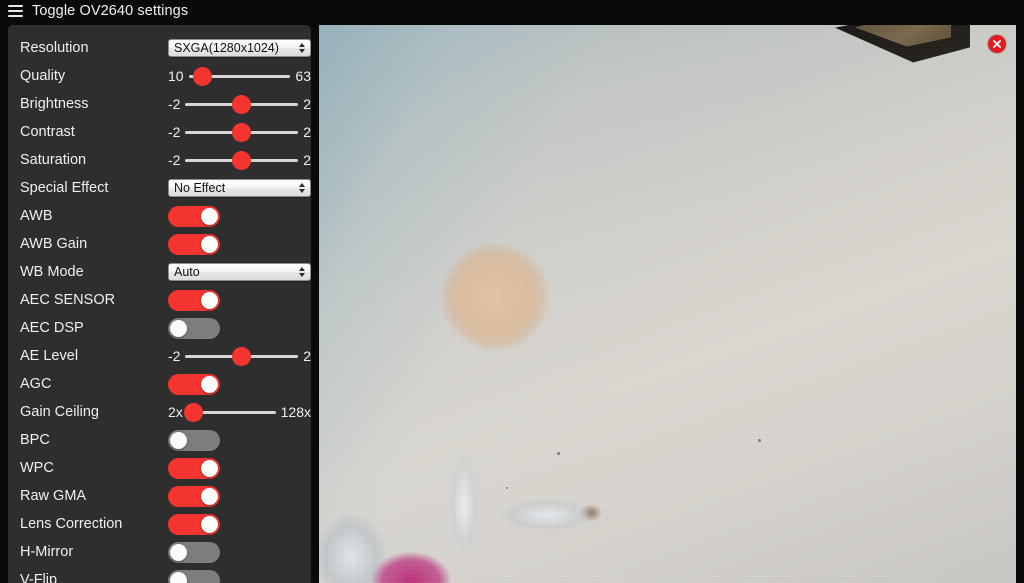 This screenshot has width=1024, height=583. I want to click on slider-track-brightness, so click(241, 104).